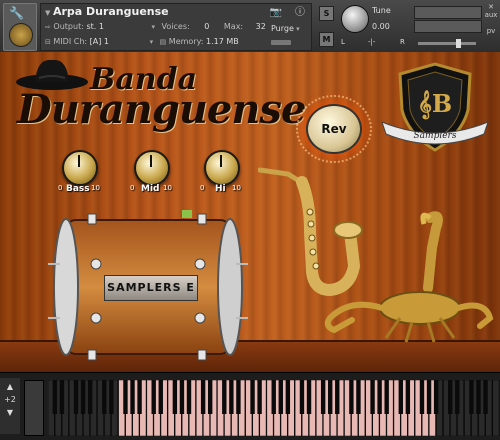 The width and height of the screenshot is (500, 440). Describe the element at coordinates (355, 19) in the screenshot. I see `tune-knob` at that location.